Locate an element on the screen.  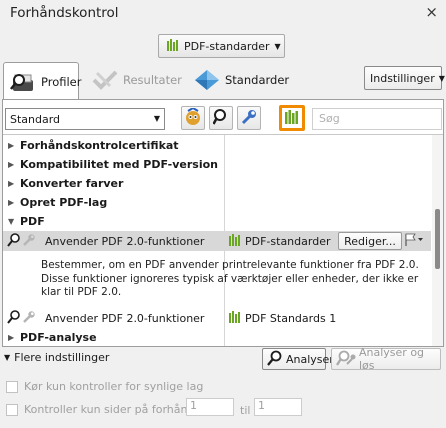
tab-standards-label: Standarder is located at coordinates (257, 80).